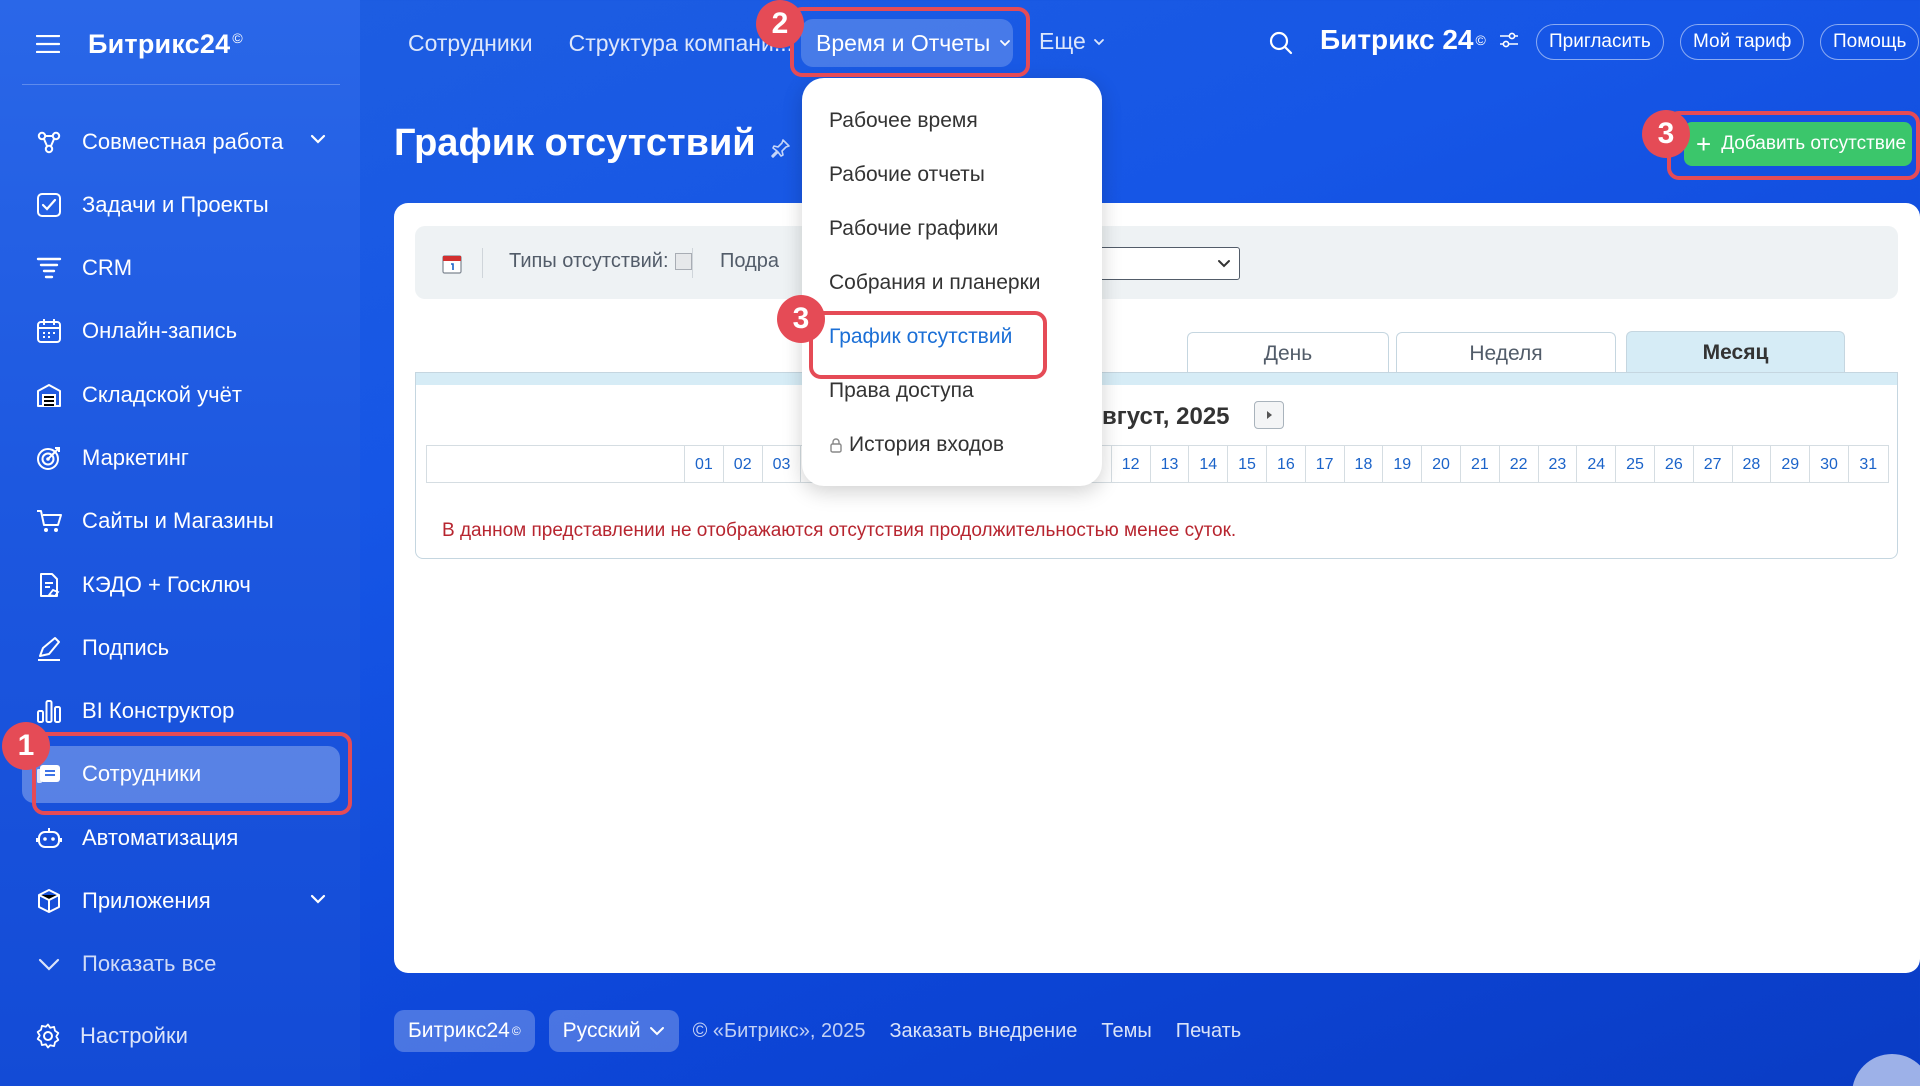 Image resolution: width=1920 pixels, height=1086 pixels. What do you see at coordinates (1868, 464) in the screenshot?
I see `day-cell: 31` at bounding box center [1868, 464].